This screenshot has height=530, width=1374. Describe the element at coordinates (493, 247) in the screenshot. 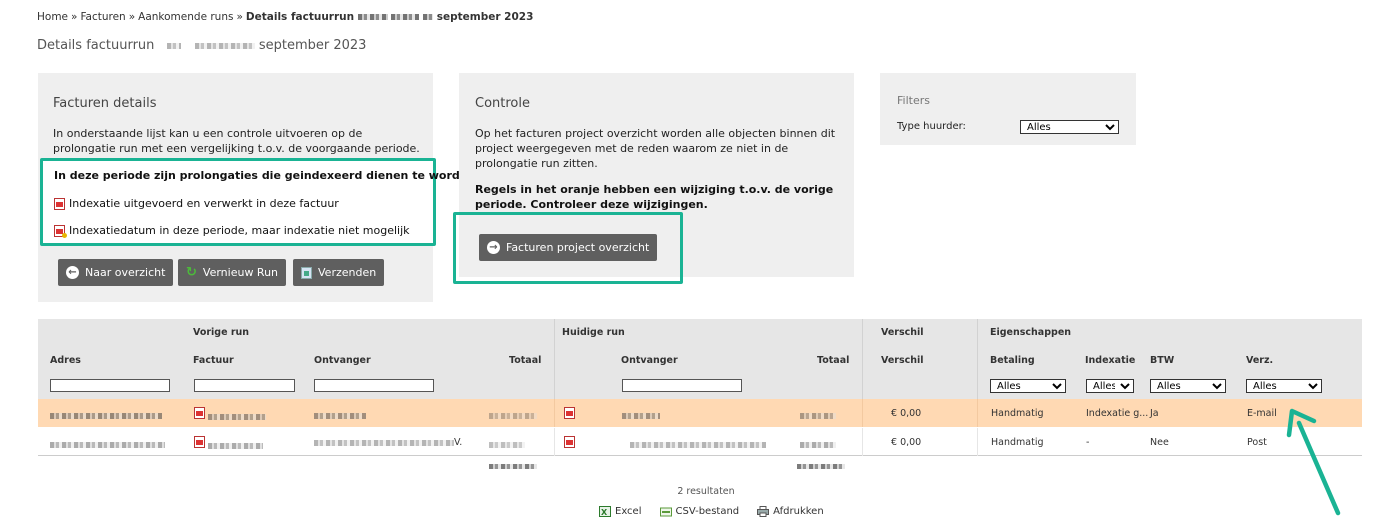

I see `arrow-right-icon: →` at that location.